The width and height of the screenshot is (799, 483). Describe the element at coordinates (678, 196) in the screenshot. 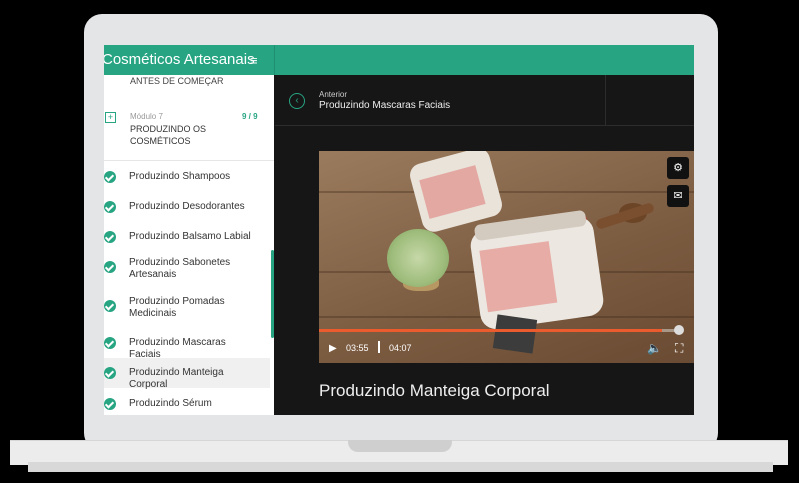

I see `comment-icon: ✉` at that location.